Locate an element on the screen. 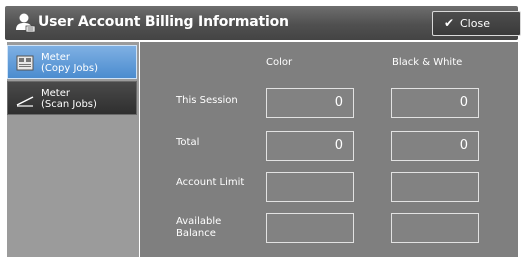 This screenshot has width=522, height=261. this-session-color-value: 0 is located at coordinates (310, 103).